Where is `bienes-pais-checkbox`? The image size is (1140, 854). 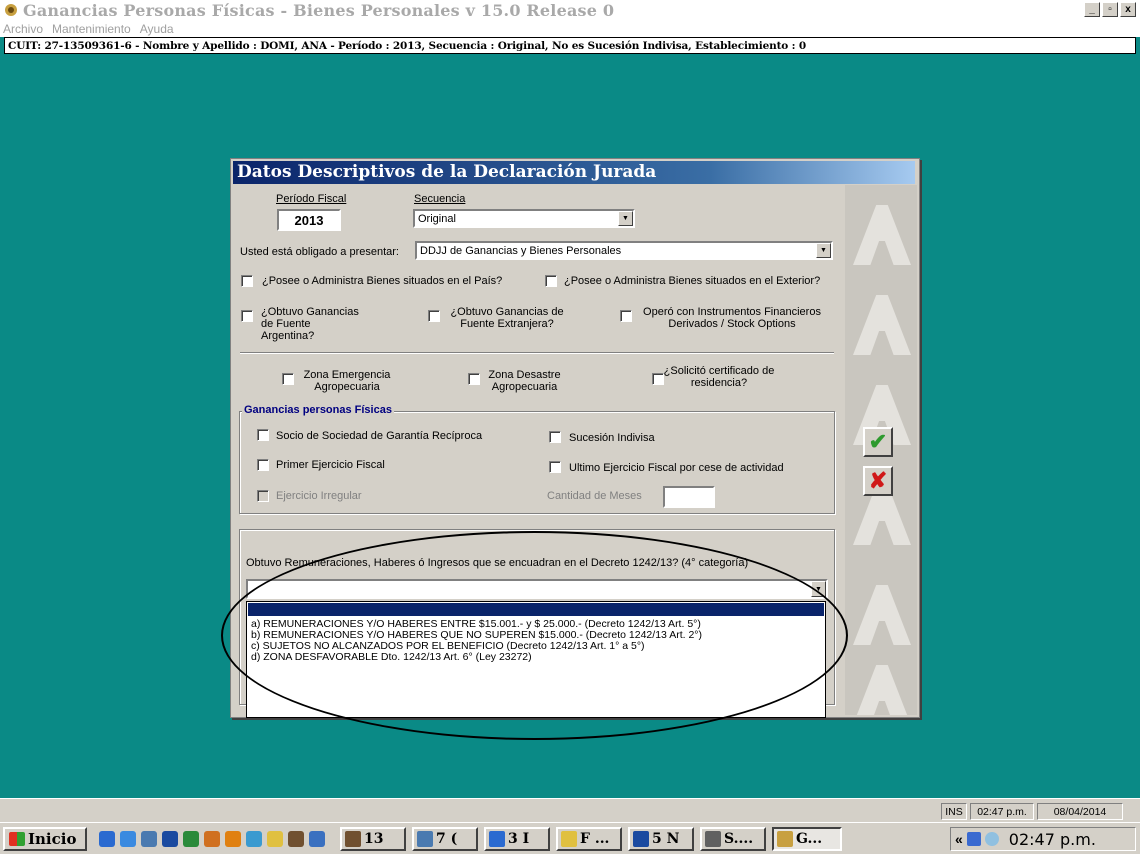
bienes-pais-checkbox is located at coordinates (247, 281).